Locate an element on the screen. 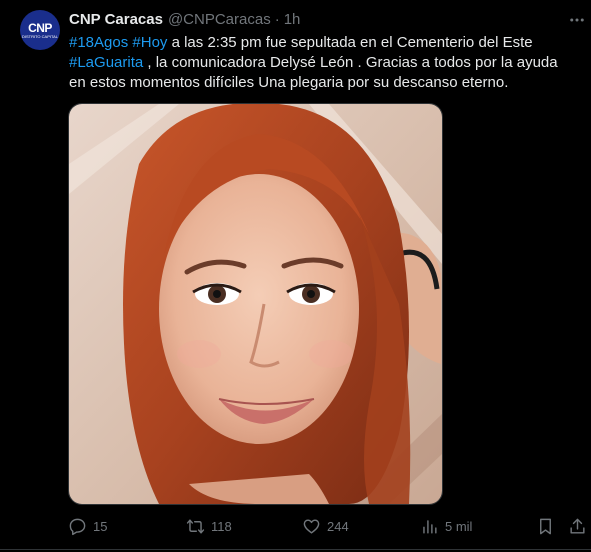 This screenshot has width=591, height=552. like-count: 244 is located at coordinates (338, 526).